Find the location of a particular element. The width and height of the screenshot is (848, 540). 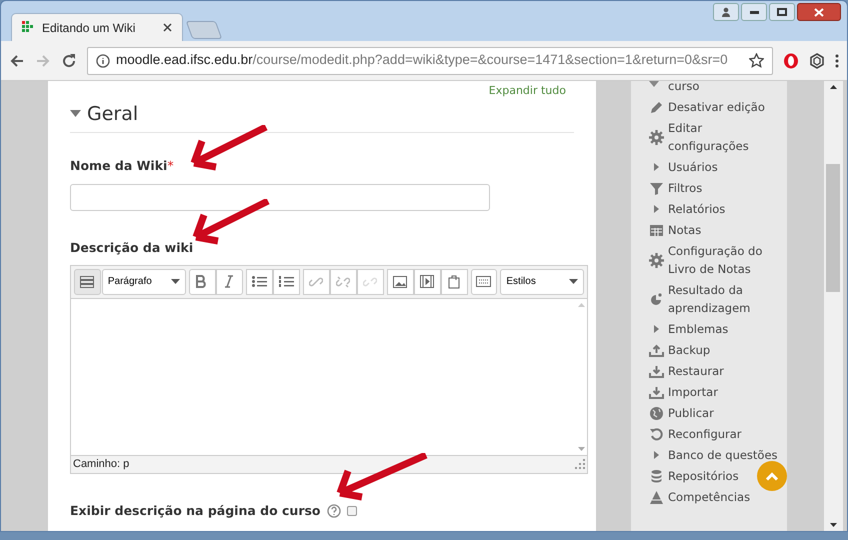

sidebar-link: Competências is located at coordinates (709, 497).